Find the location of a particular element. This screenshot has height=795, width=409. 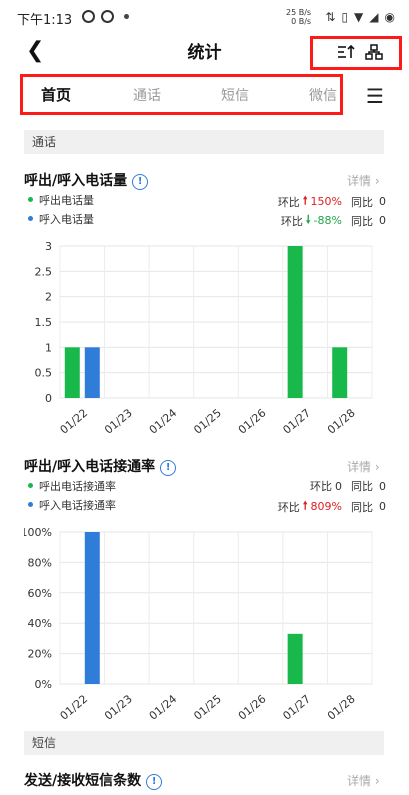

legend-name: 呼出电话量 is located at coordinates (66, 200).